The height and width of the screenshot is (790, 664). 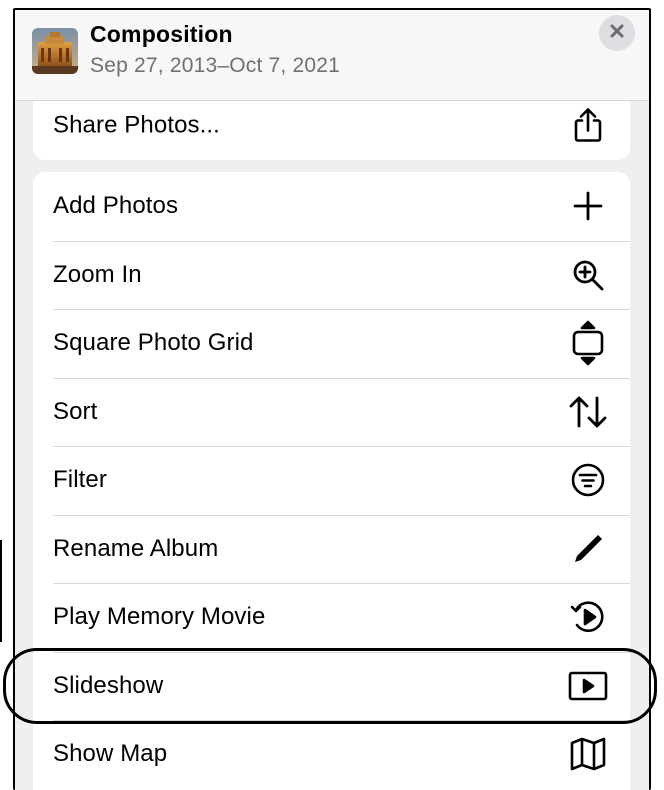 I want to click on zoom-in-icon, so click(x=588, y=275).